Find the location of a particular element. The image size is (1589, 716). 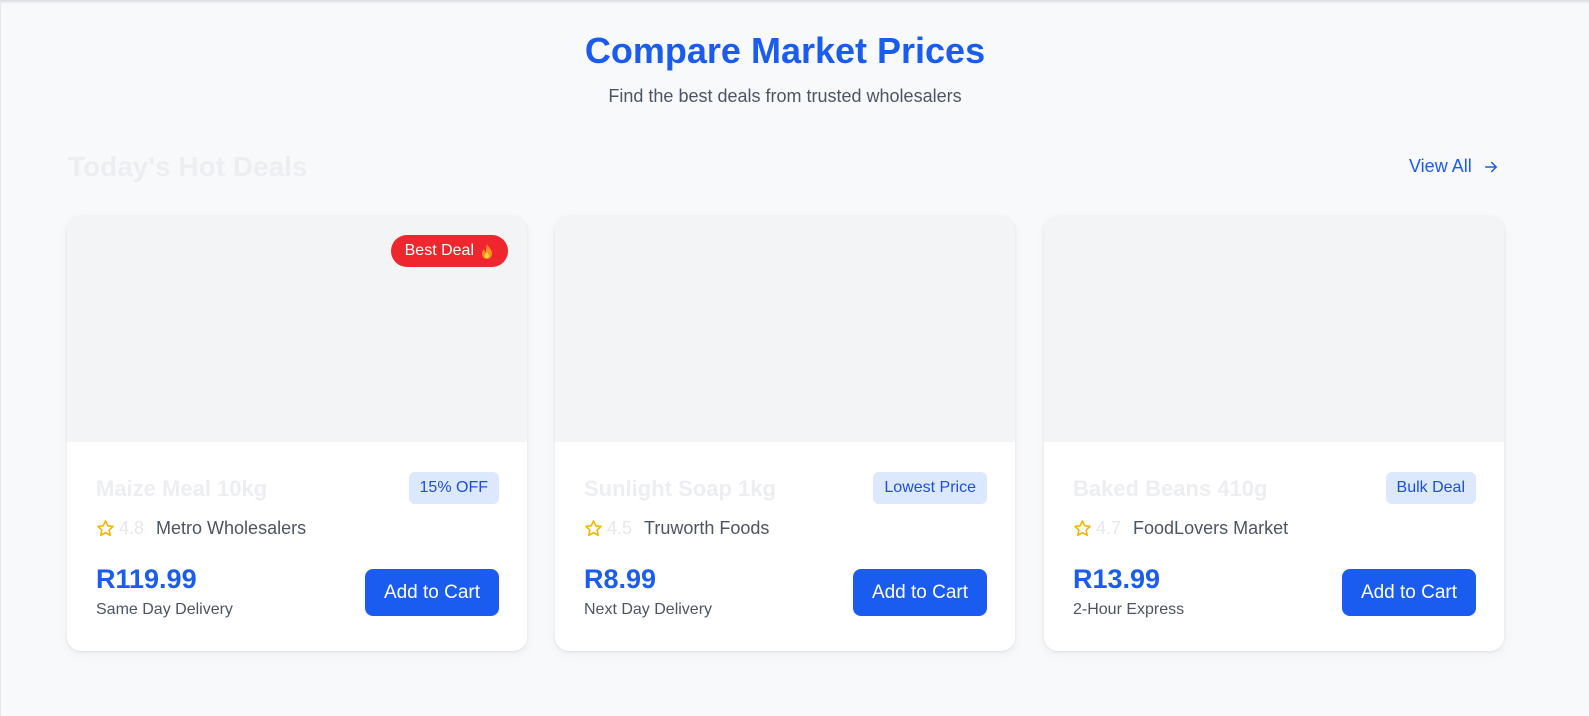

delivery-info: Next Day Delivery is located at coordinates (648, 609).